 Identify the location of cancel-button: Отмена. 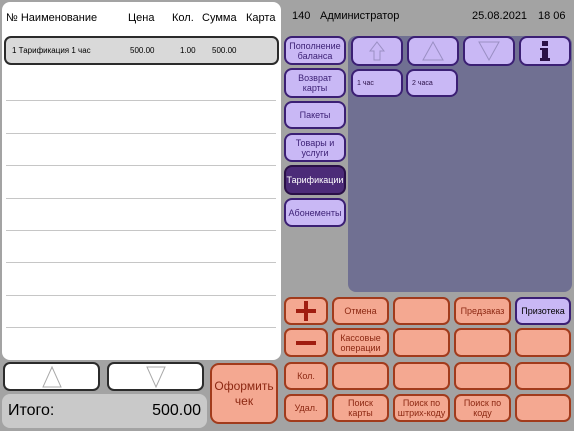
(360, 311).